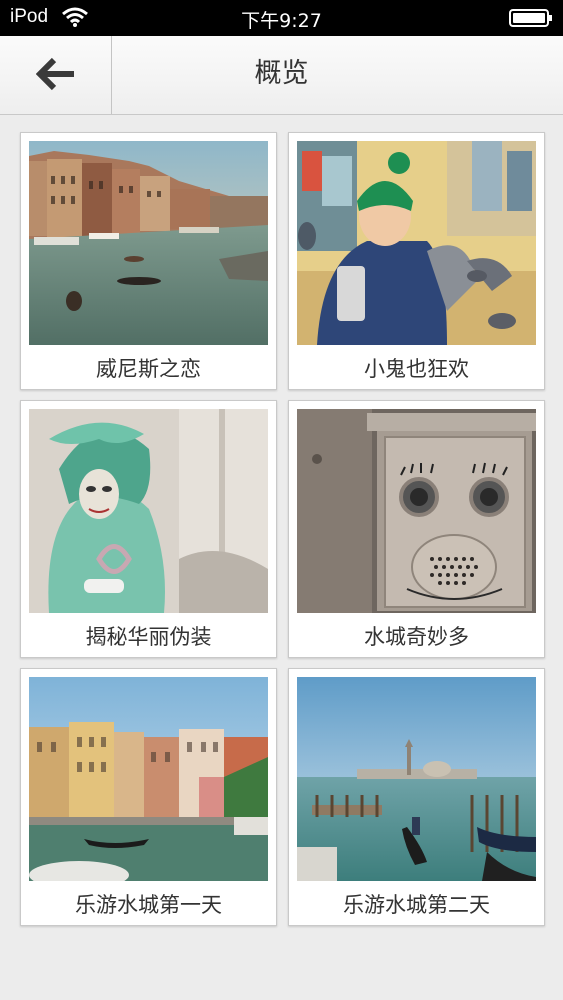  Describe the element at coordinates (281, 21) in the screenshot. I see `status-time: 下午9:27` at that location.